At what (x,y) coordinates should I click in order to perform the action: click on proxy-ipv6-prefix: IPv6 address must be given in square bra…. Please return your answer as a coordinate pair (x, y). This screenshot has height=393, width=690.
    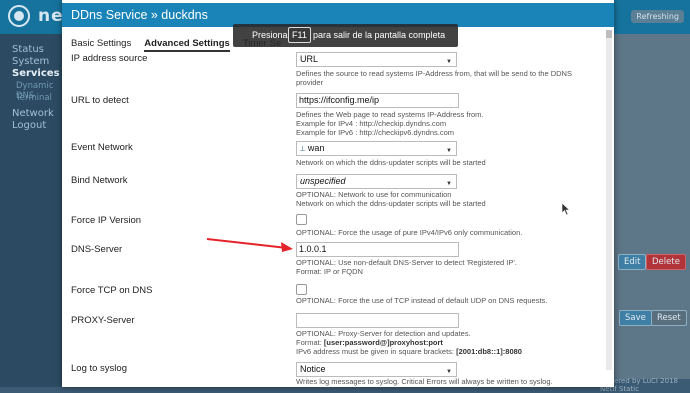
    Looking at the image, I should click on (376, 351).